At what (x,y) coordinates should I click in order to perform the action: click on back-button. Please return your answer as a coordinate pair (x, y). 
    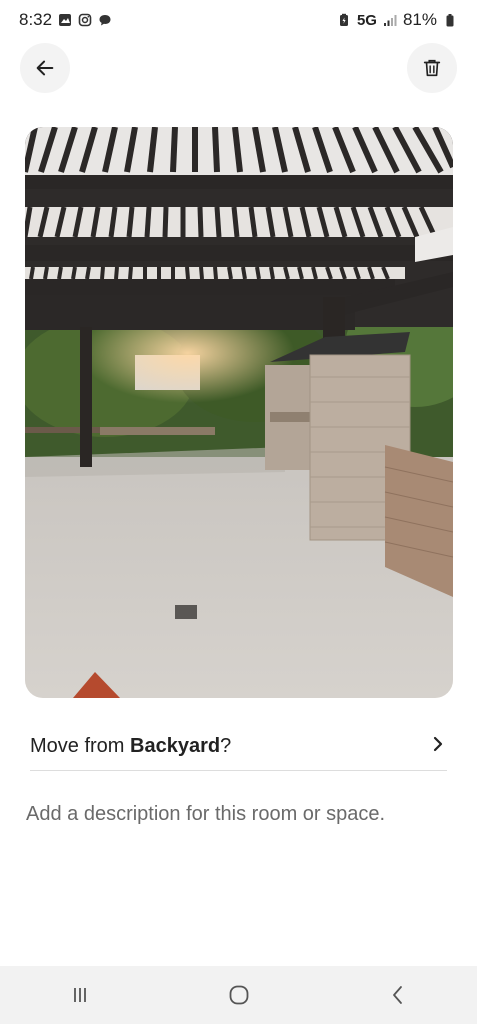
    Looking at the image, I should click on (45, 68).